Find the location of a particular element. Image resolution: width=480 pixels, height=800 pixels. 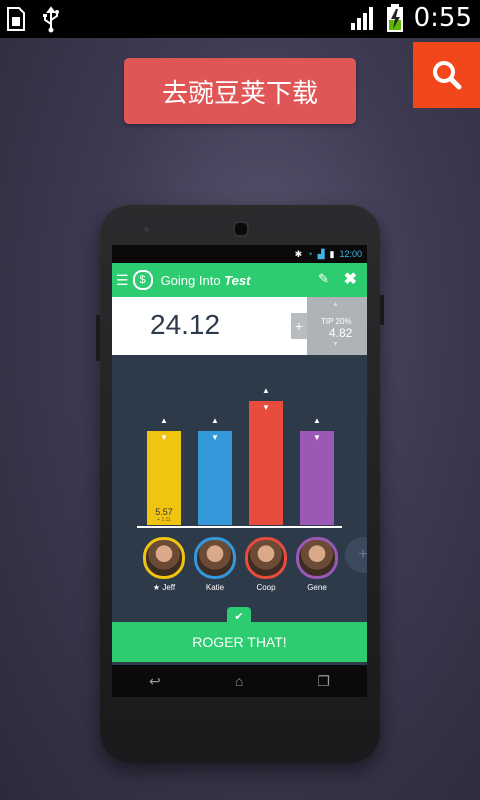

signal-icon is located at coordinates (361, 18).